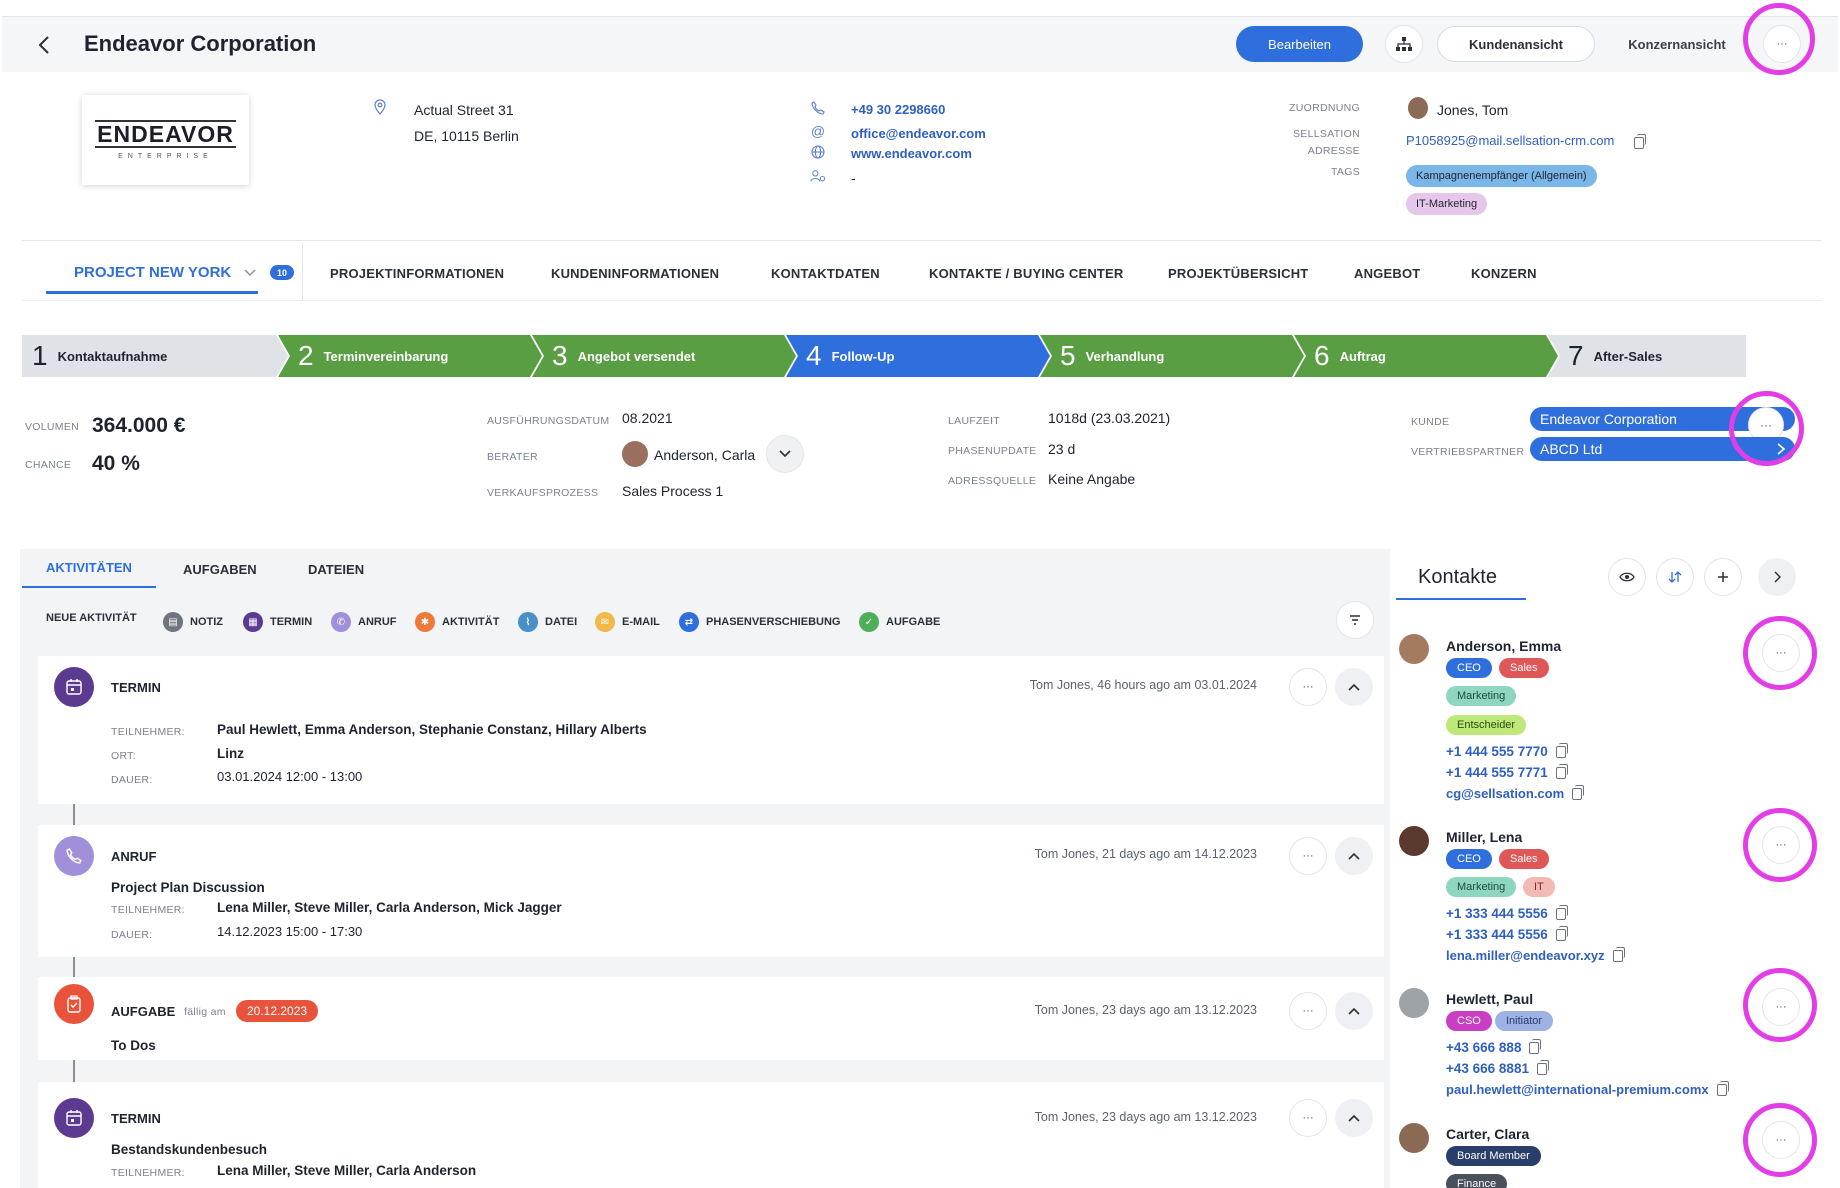  Describe the element at coordinates (1766, 425) in the screenshot. I see `more-icon: ···` at that location.